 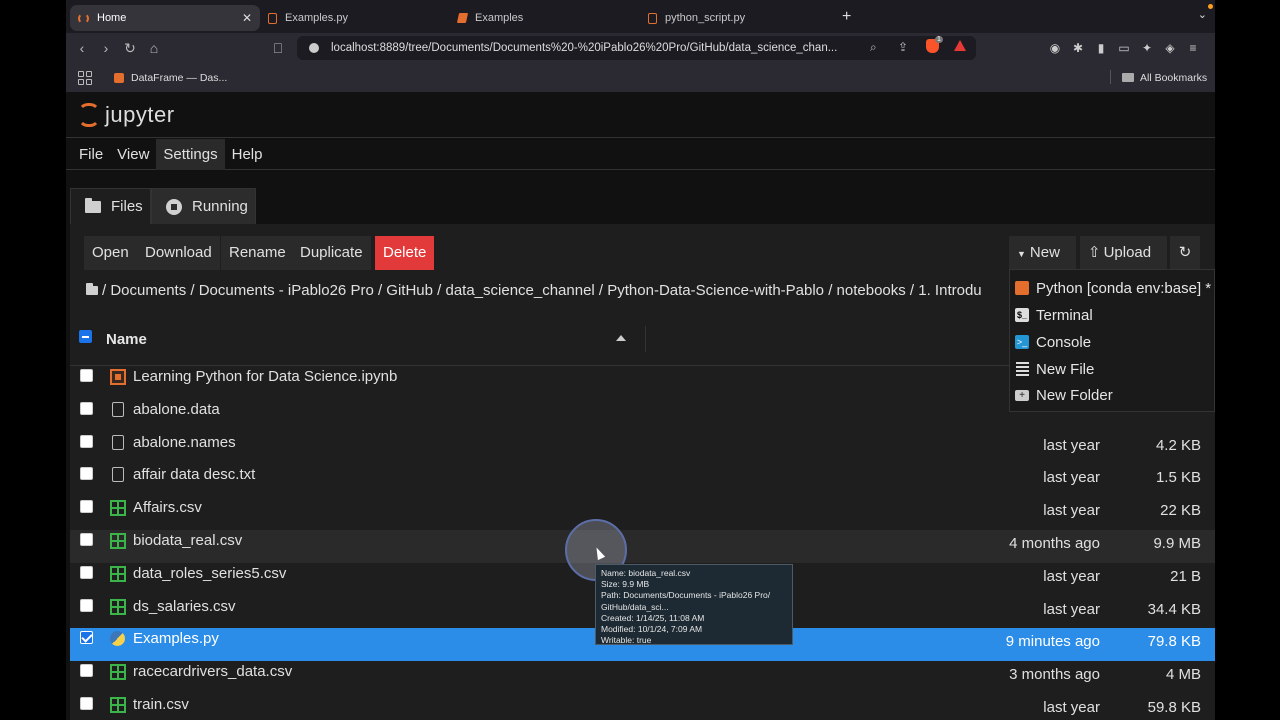 I want to click on file-row: affair data desc.txt last year 1.5 KB, so click(x=642, y=480).